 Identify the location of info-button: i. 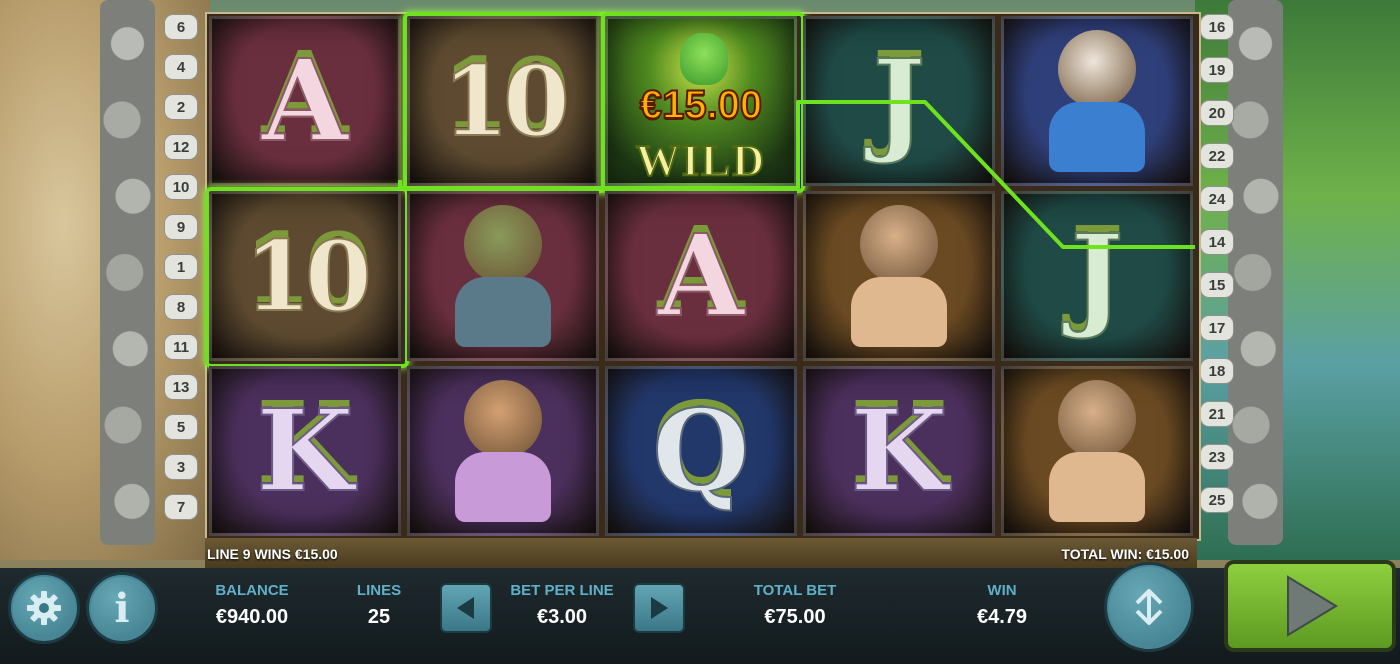
(122, 608).